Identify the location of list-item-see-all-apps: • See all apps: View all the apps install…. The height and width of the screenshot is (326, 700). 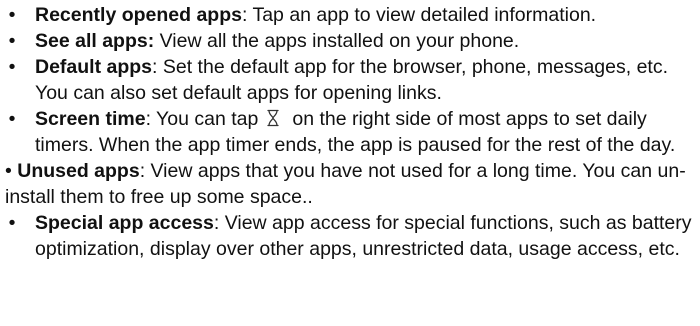
(352, 41).